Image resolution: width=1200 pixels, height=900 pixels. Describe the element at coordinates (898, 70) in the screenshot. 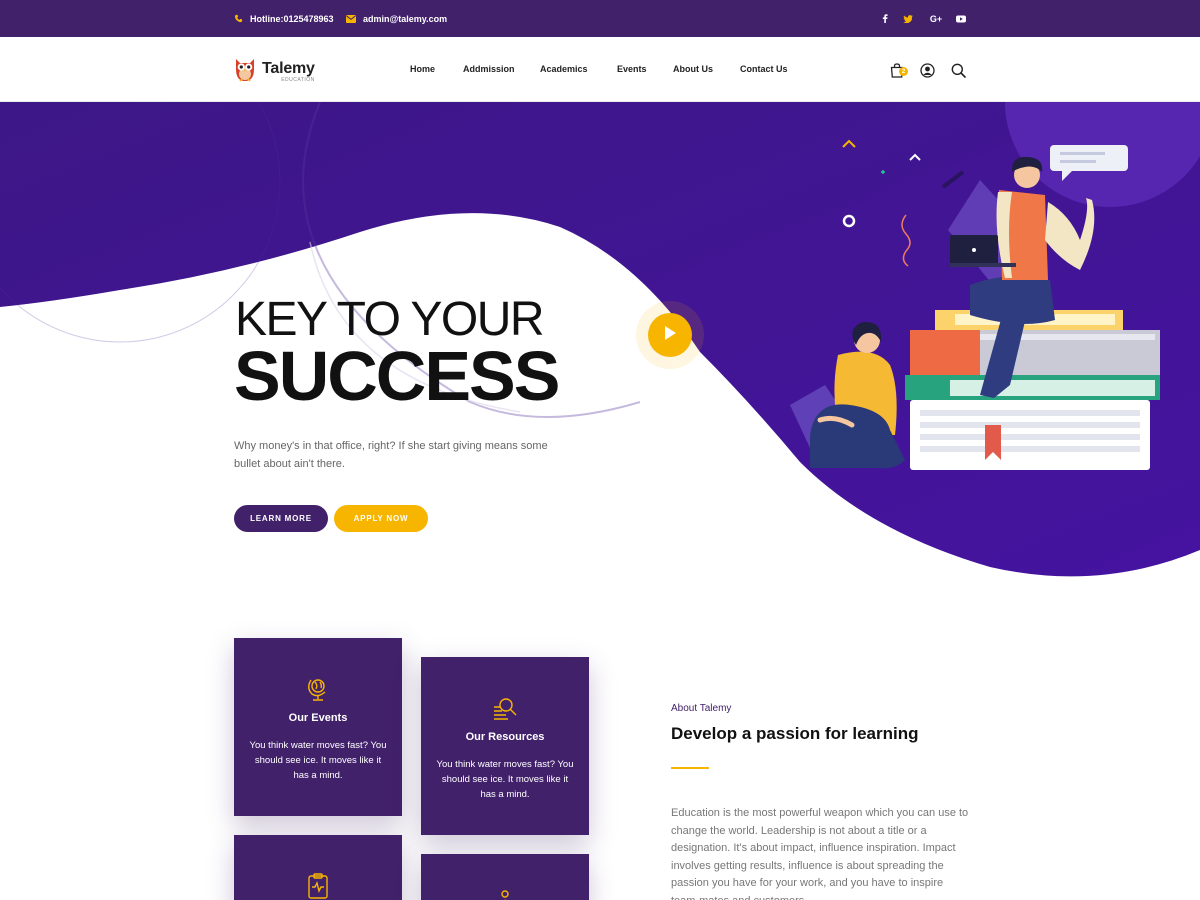

I see `cart-icon: 2` at that location.